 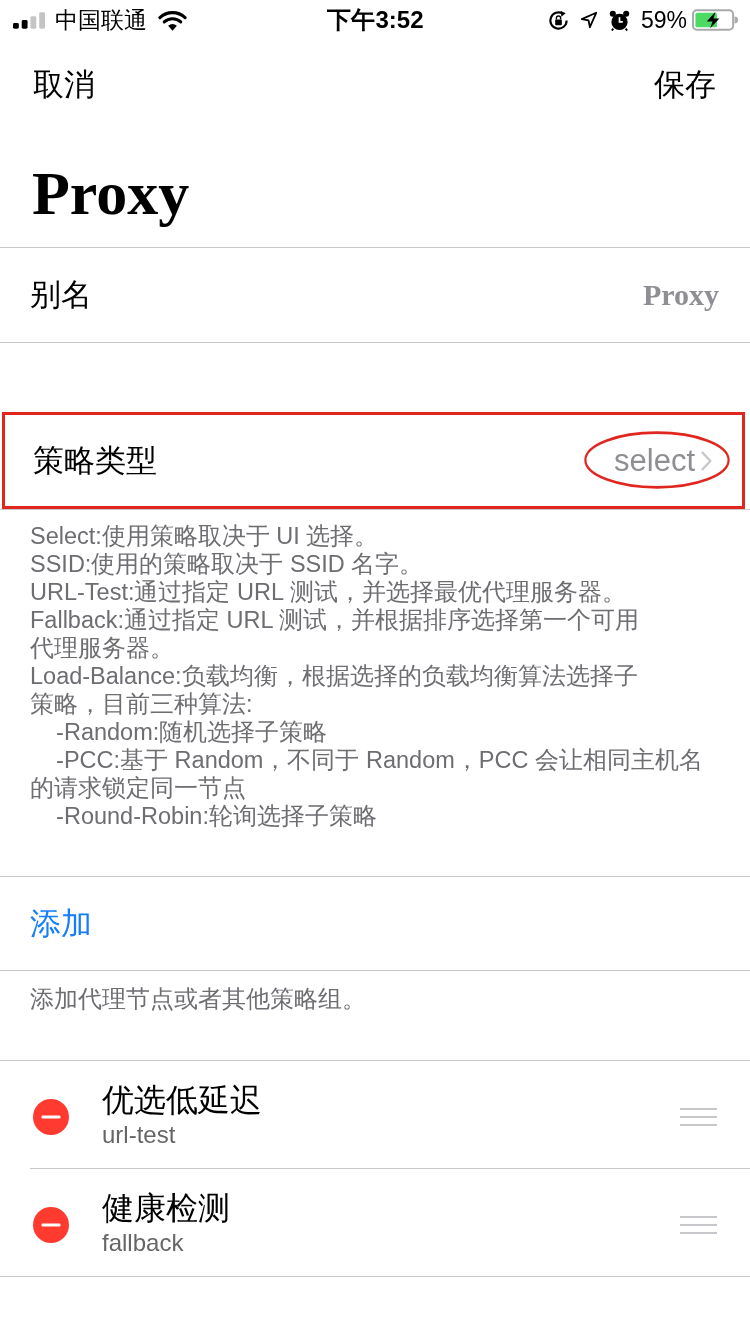 I want to click on alias-label: 别名, so click(x=61, y=295).